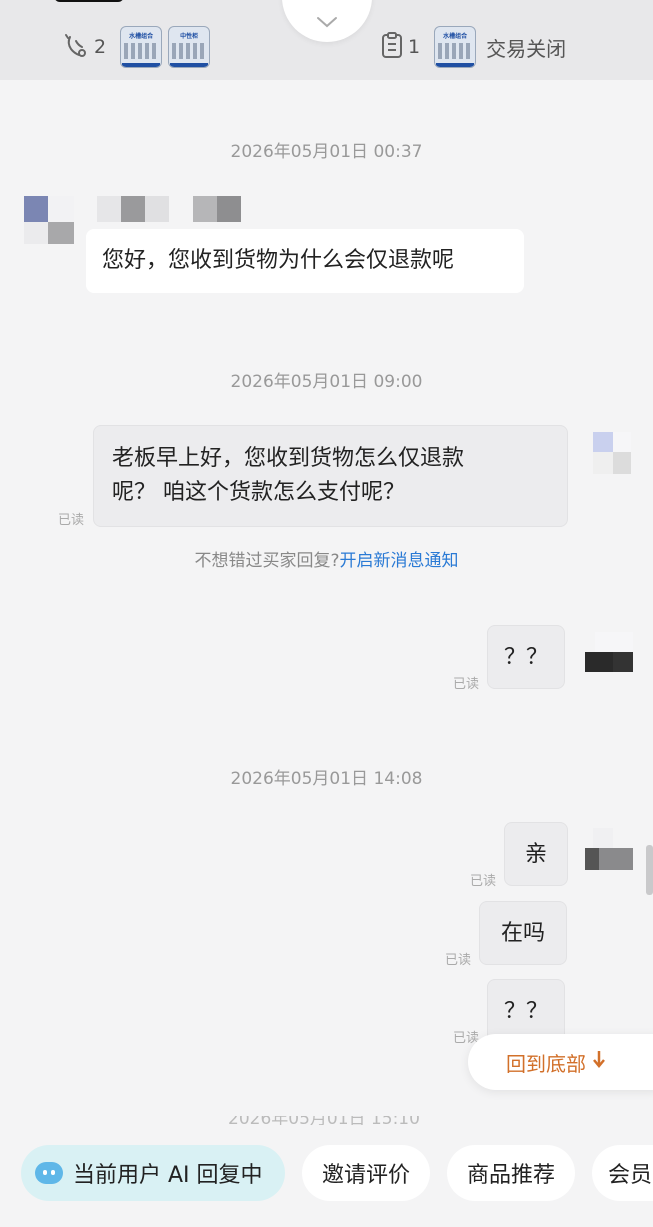 Image resolution: width=653 pixels, height=1227 pixels. I want to click on scrollbar, so click(649, 870).